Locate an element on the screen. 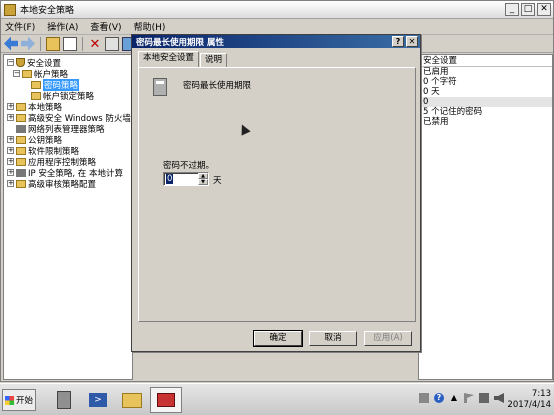 The height and width of the screenshot is (415, 554). mouse-cursor-icon is located at coordinates (244, 129).